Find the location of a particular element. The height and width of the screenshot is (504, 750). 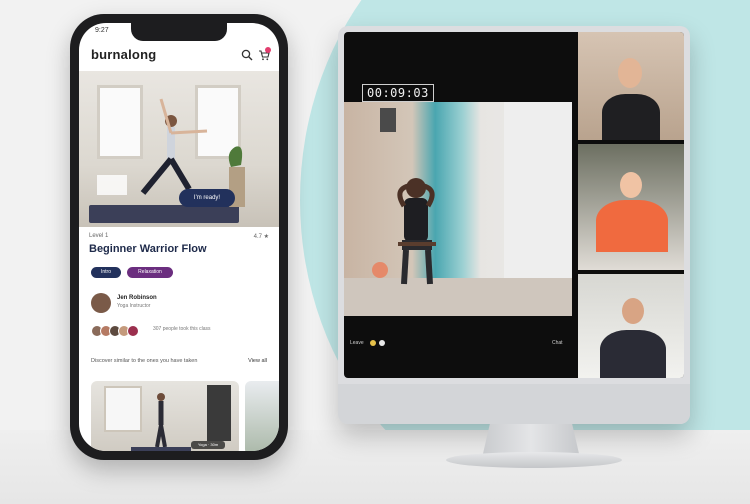

chat-button: Chat is located at coordinates (557, 343).